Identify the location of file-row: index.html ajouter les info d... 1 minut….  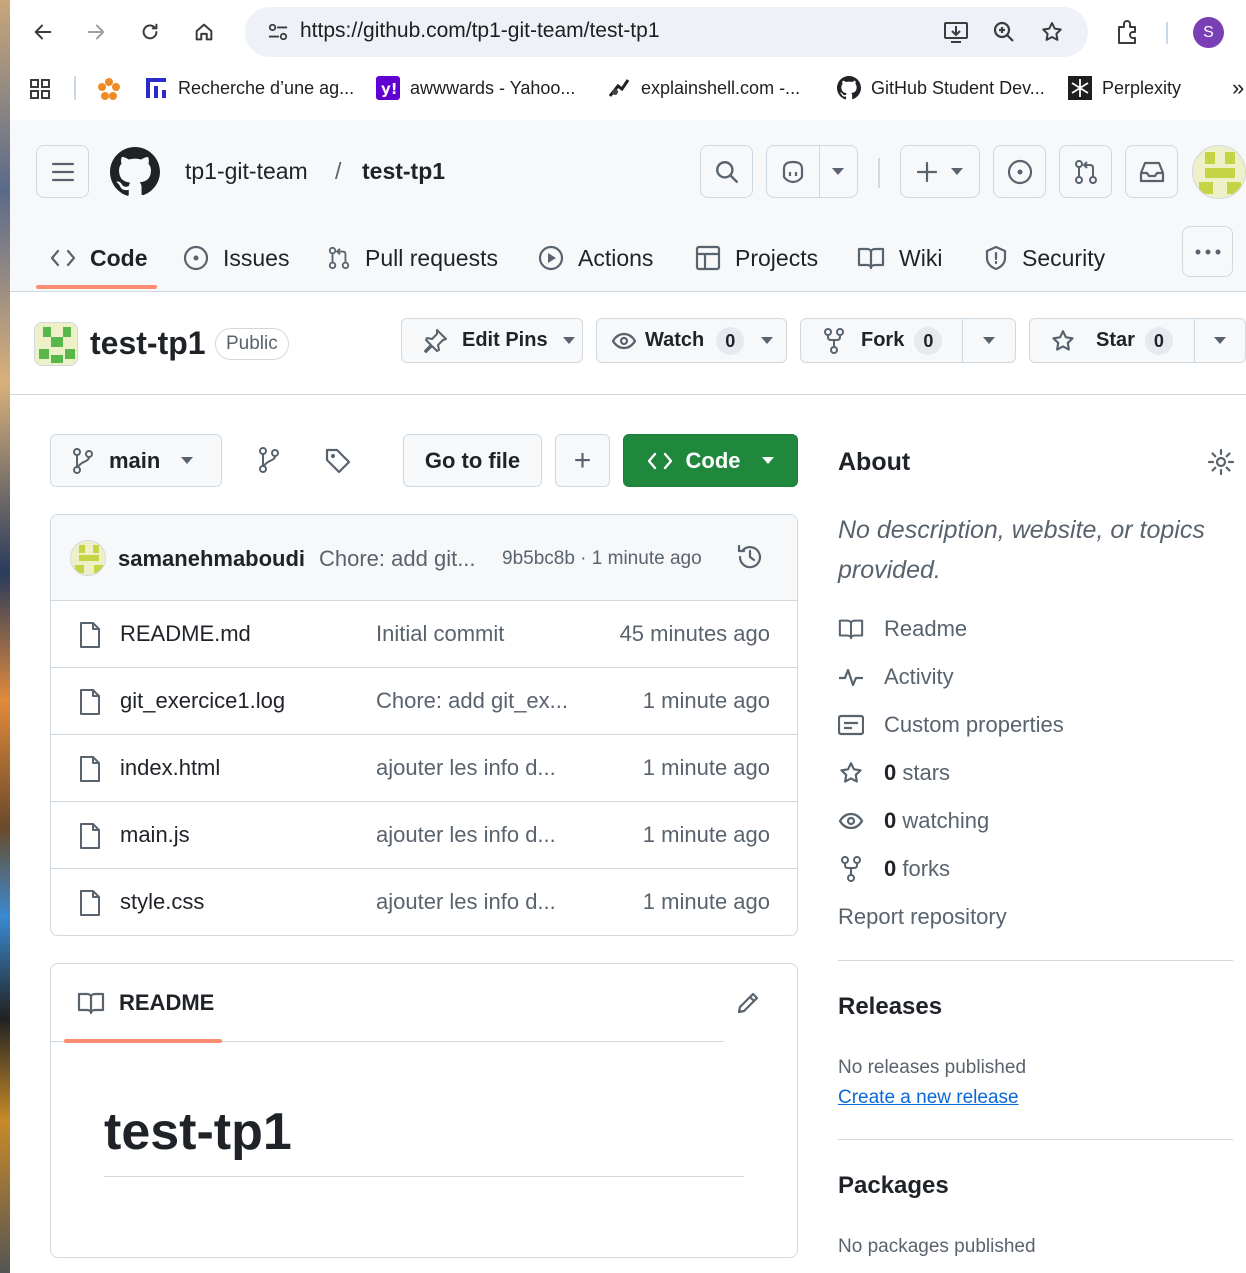
(424, 768).